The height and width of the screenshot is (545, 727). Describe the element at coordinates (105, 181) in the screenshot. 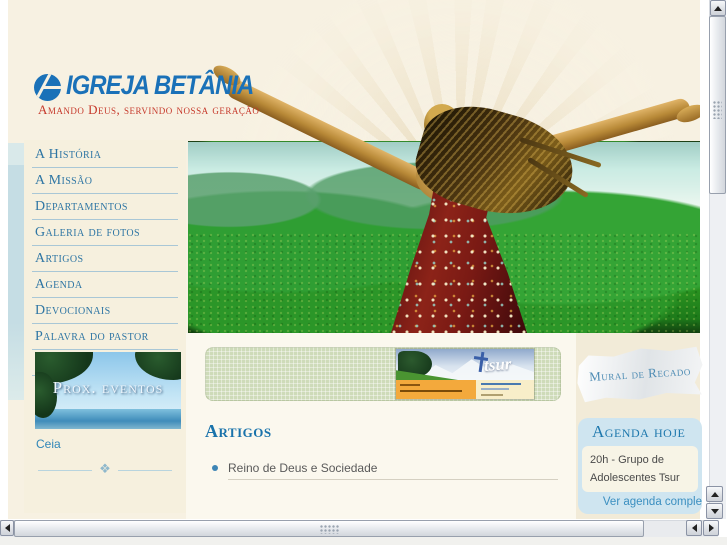

I see `menu-item-missao: A Missão` at that location.